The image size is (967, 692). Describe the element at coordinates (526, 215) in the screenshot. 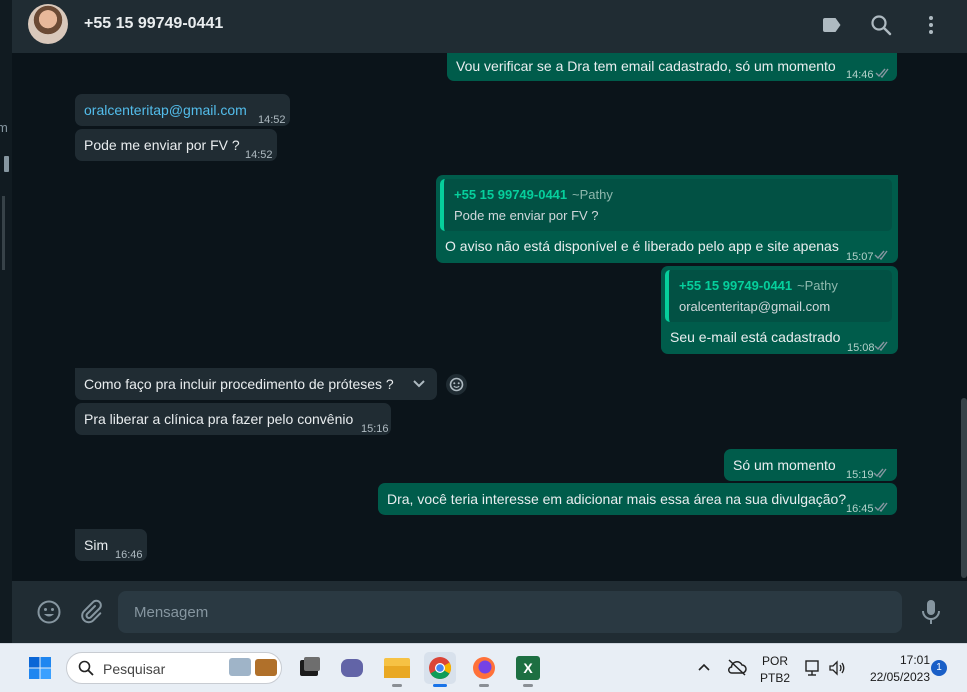

I see `quoted-text: Pode me enviar por FV ?` at that location.